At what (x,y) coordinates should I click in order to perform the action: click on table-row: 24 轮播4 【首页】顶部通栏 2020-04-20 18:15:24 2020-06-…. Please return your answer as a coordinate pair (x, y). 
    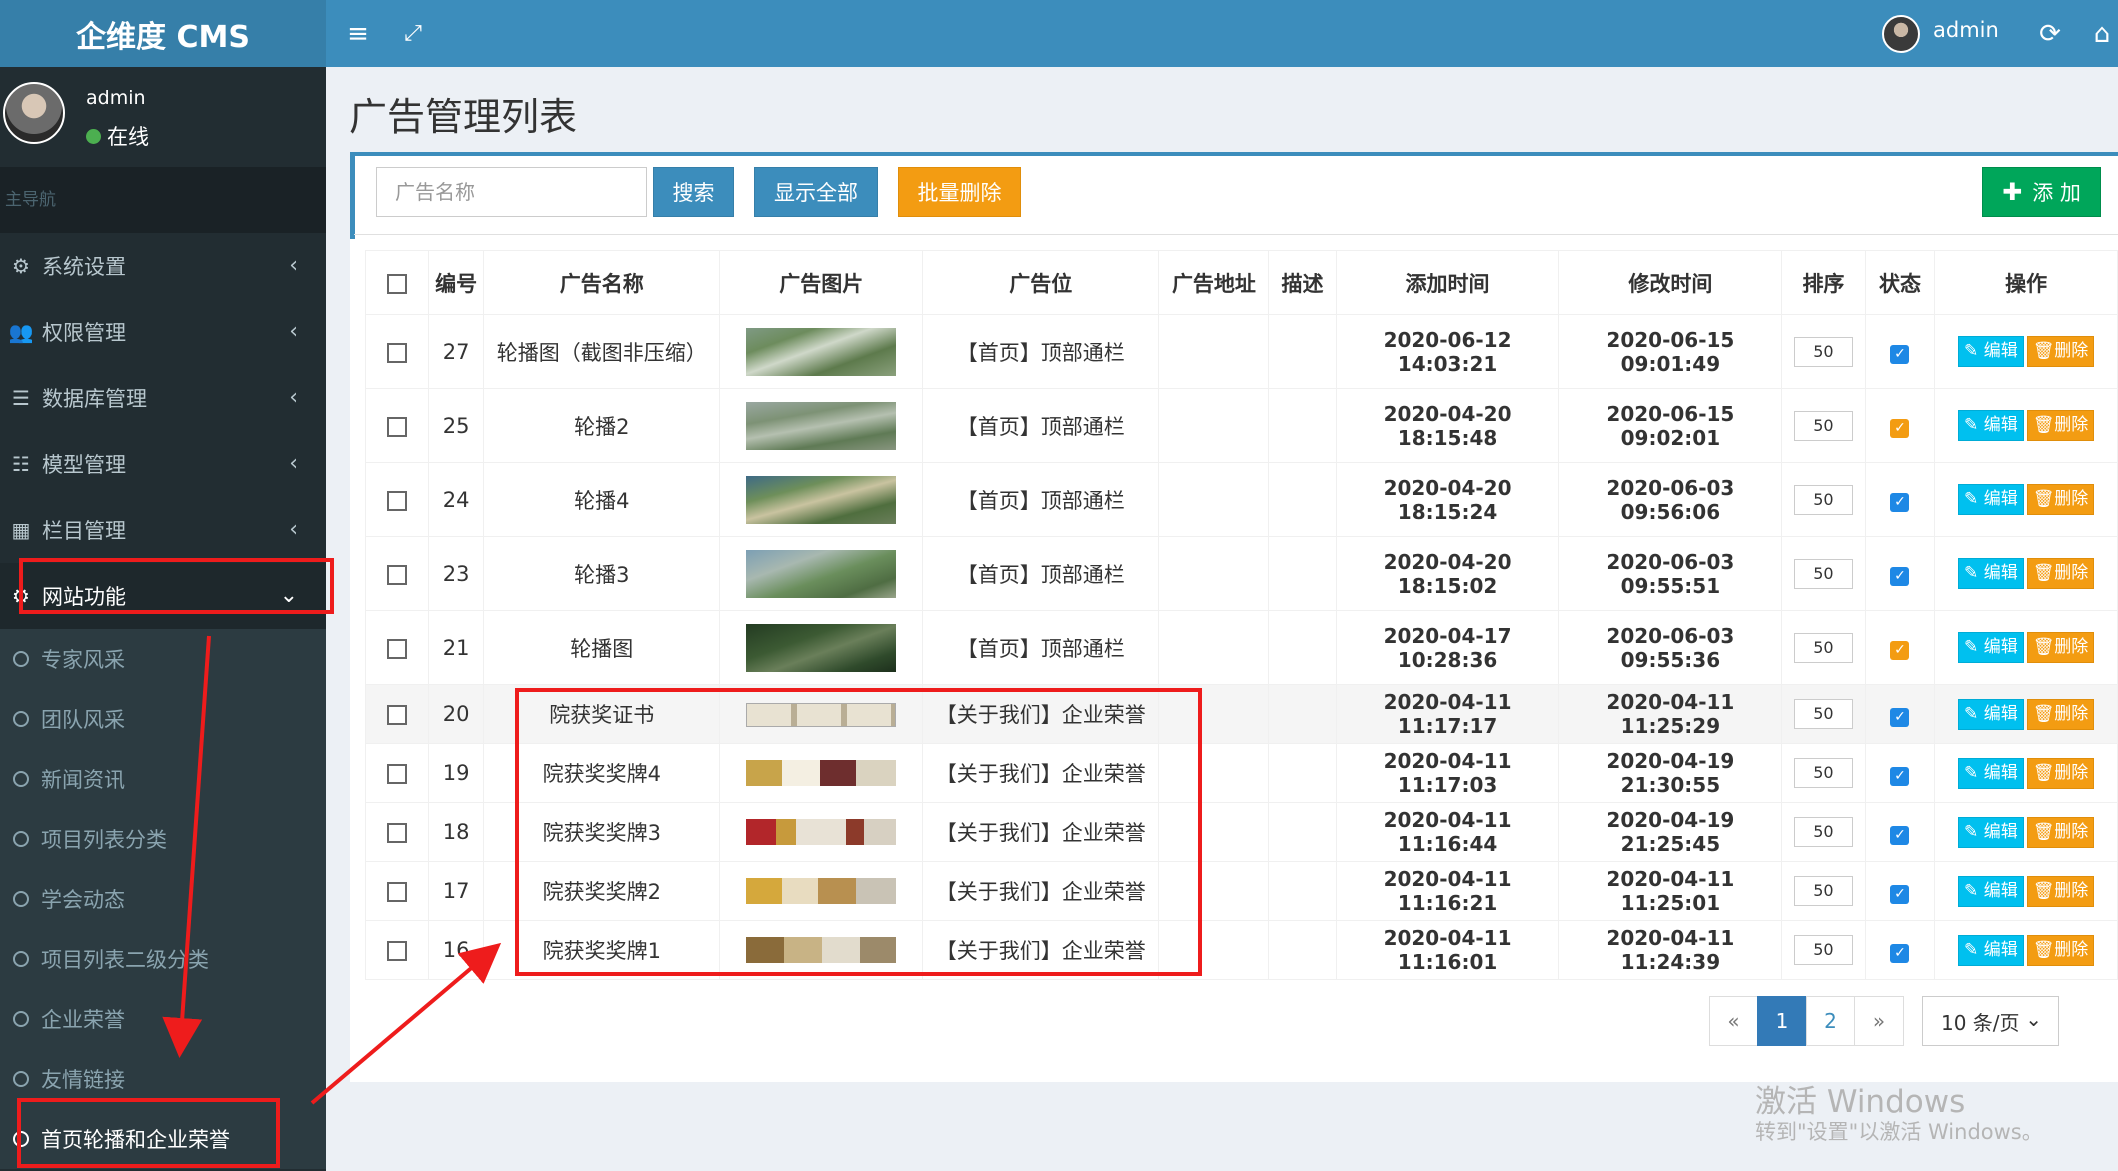
    Looking at the image, I should click on (1241, 499).